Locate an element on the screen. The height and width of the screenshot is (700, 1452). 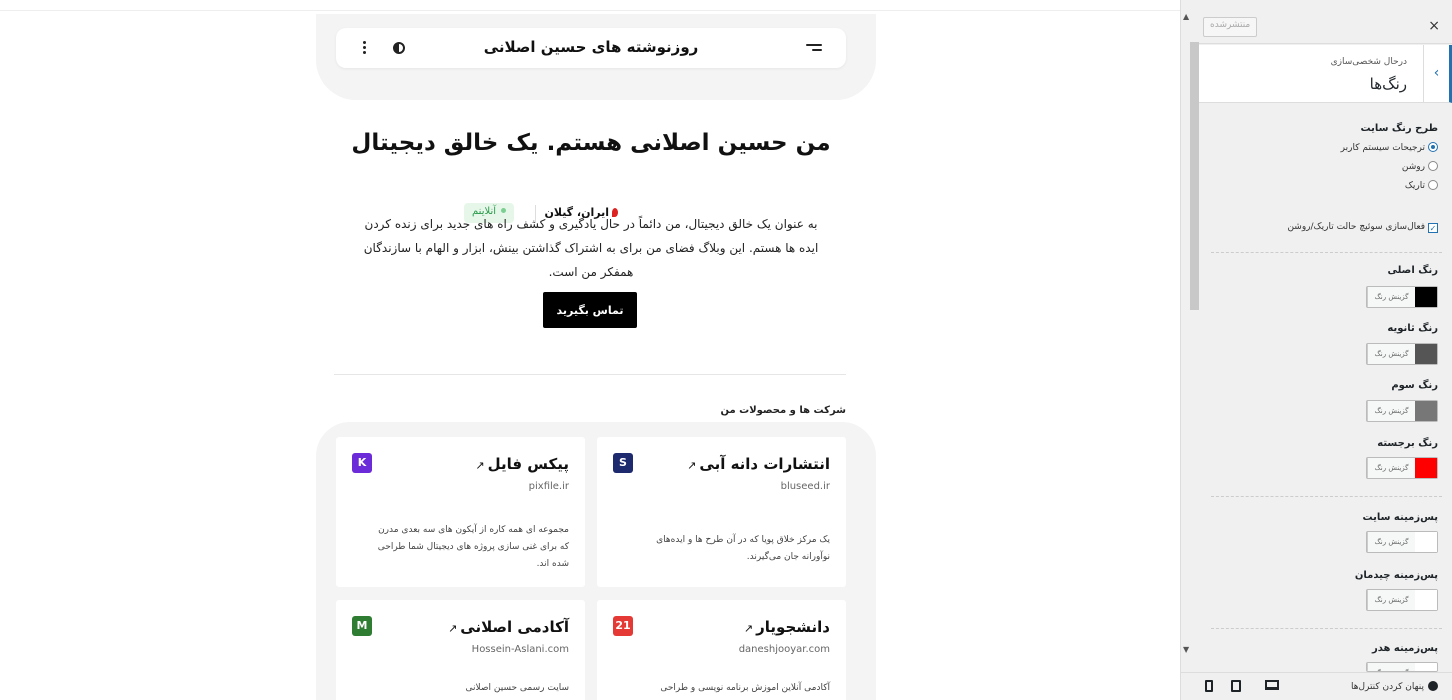
color-picker-primary: گزینش رنگ is located at coordinates (1402, 297).